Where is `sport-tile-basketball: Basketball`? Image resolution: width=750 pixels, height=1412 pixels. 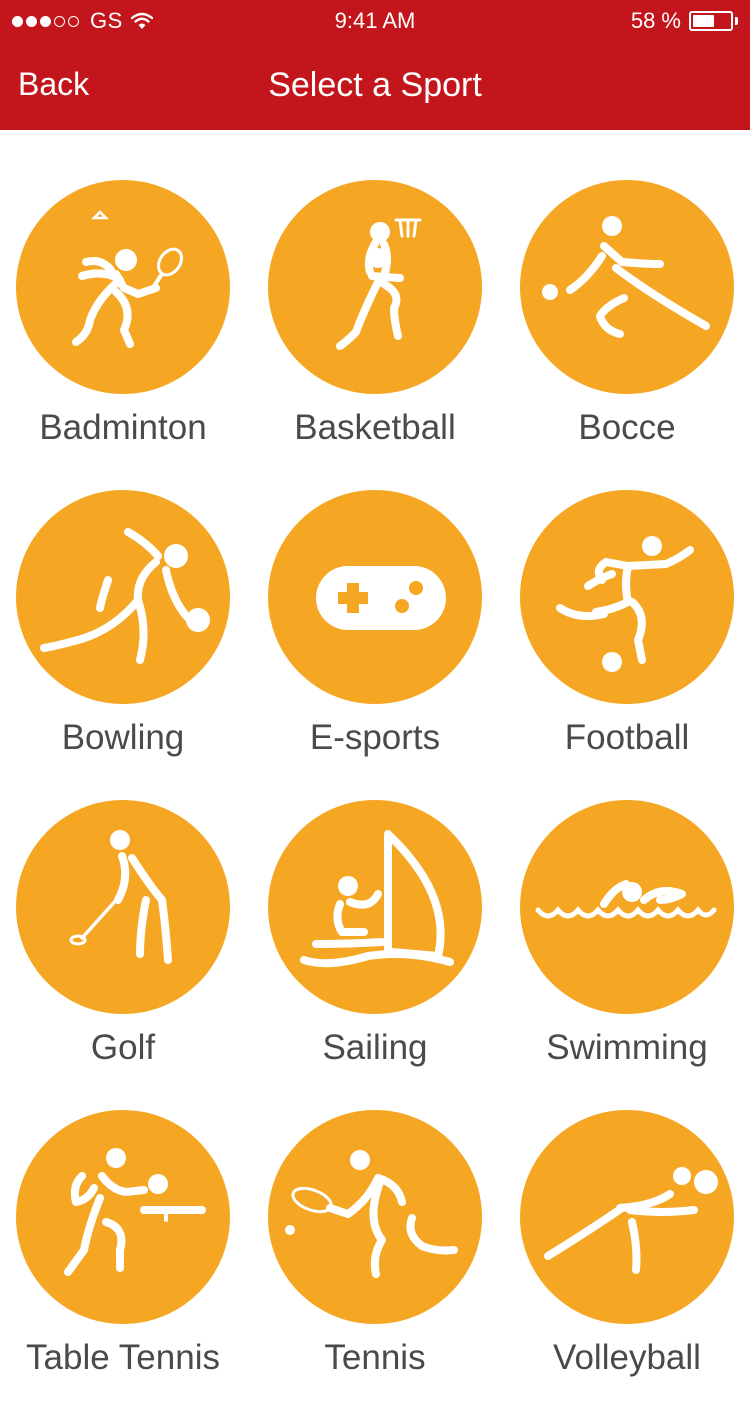 sport-tile-basketball: Basketball is located at coordinates (377, 288).